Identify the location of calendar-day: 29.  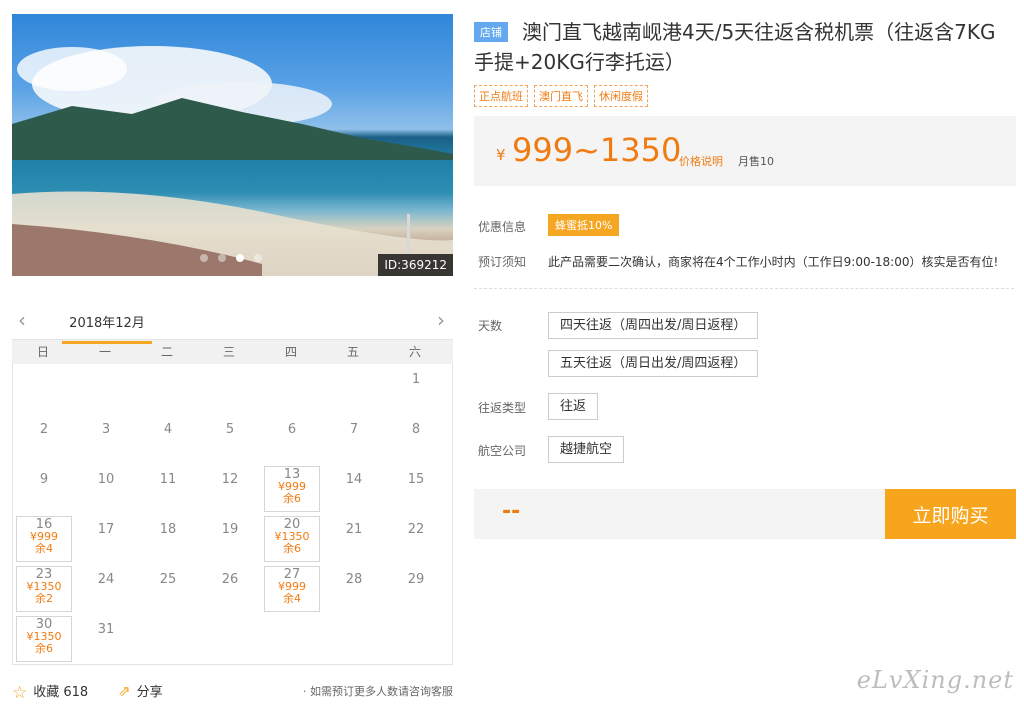
(416, 589).